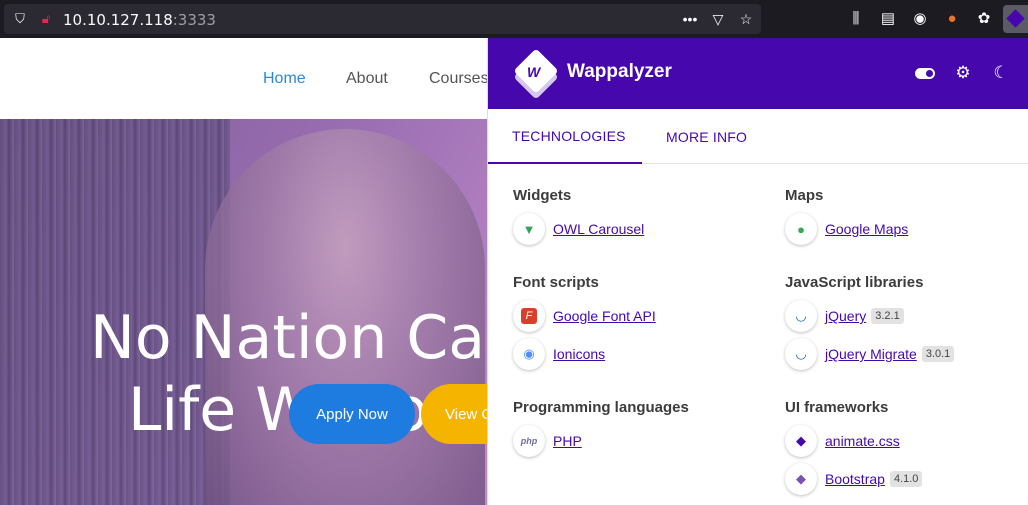  What do you see at coordinates (758, 73) in the screenshot?
I see `popup-header: W Wappalyzer ⚙ ☾` at bounding box center [758, 73].